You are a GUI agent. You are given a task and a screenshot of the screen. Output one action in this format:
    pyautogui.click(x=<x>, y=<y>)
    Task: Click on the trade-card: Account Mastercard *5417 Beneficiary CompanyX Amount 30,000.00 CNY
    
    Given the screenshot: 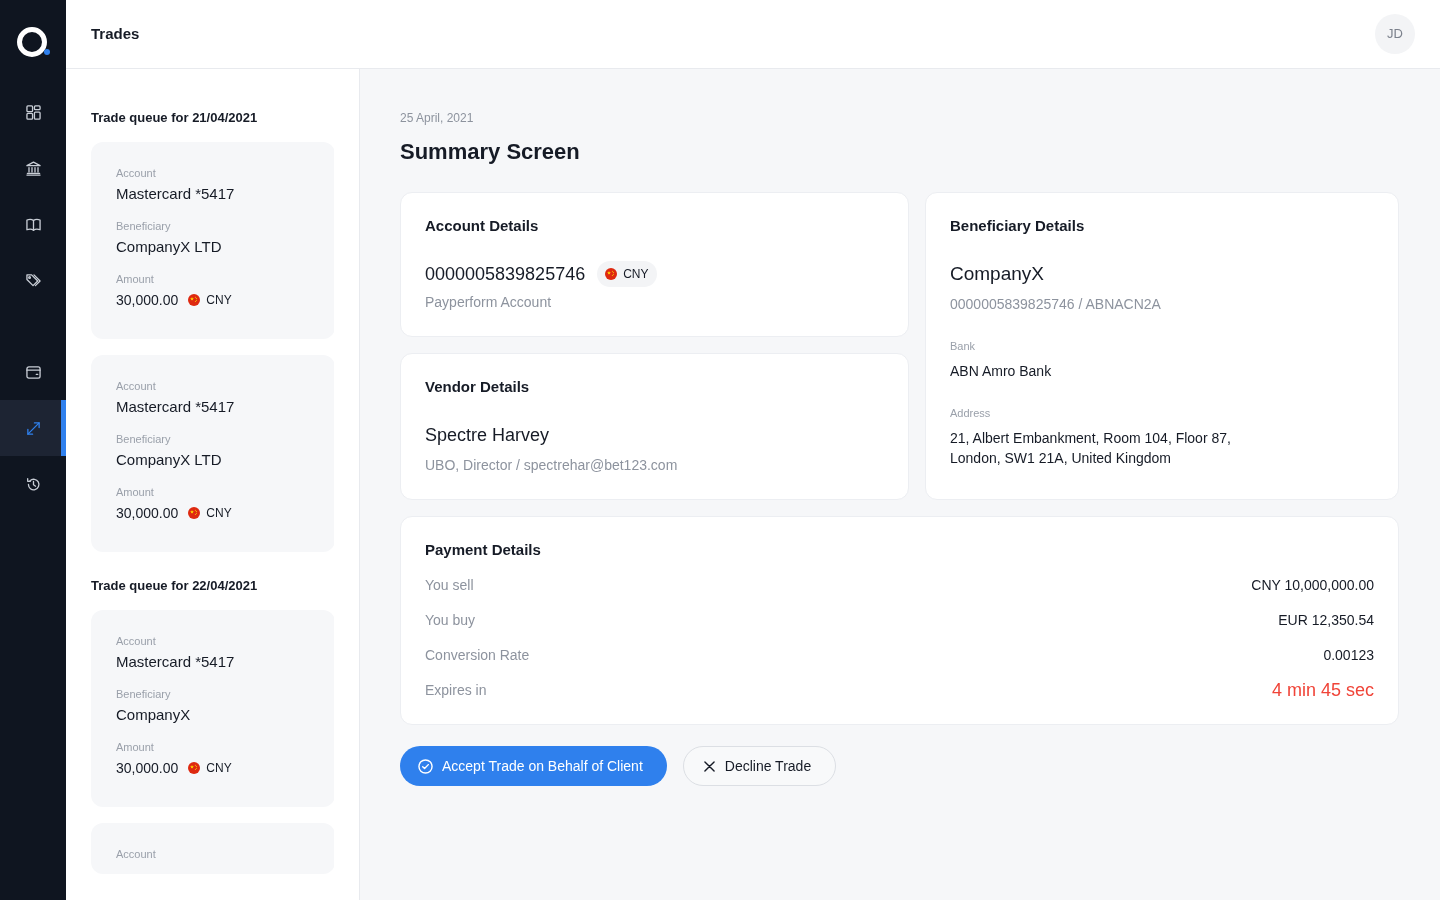 What is the action you would take?
    pyautogui.click(x=212, y=708)
    